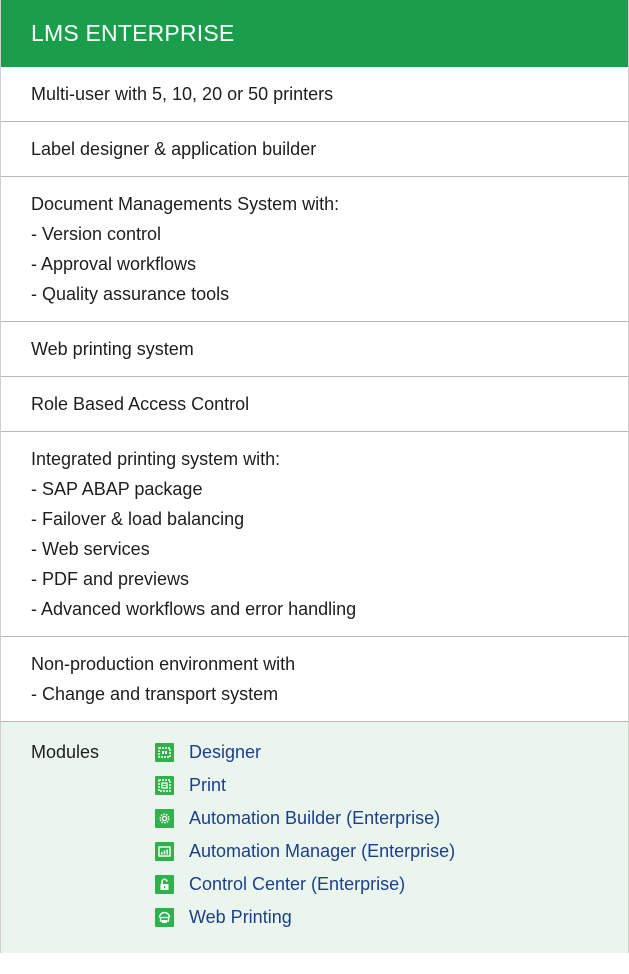 The height and width of the screenshot is (974, 629). What do you see at coordinates (90, 549) in the screenshot?
I see `feature-line: - Web services` at bounding box center [90, 549].